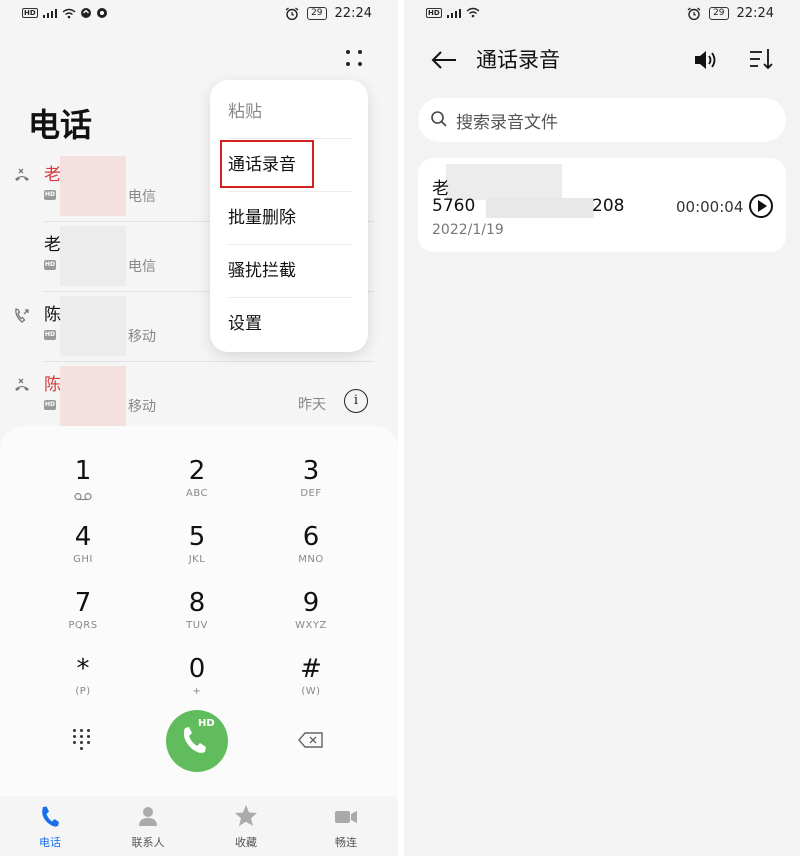  I want to click on recording-number-start: 5760, so click(454, 206).